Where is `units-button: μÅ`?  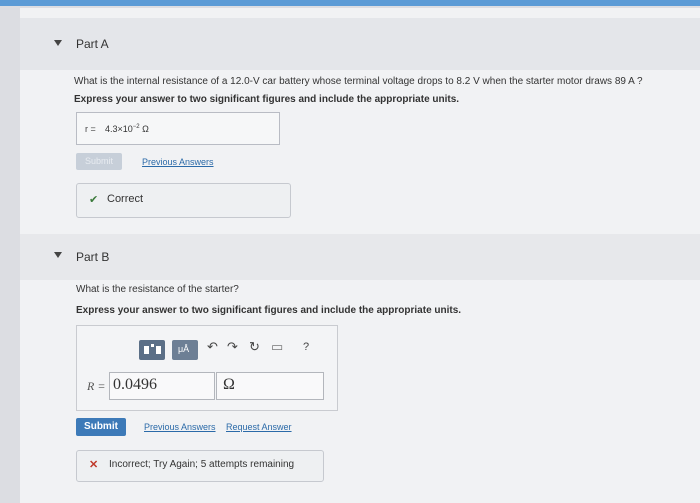
units-button: μÅ is located at coordinates (185, 350).